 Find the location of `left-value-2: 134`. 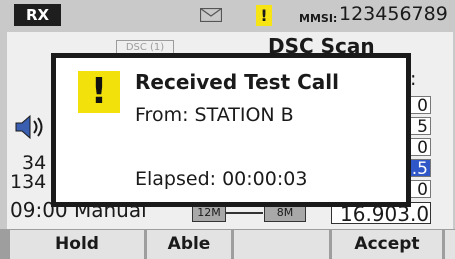

left-value-2: 134 is located at coordinates (28, 182).